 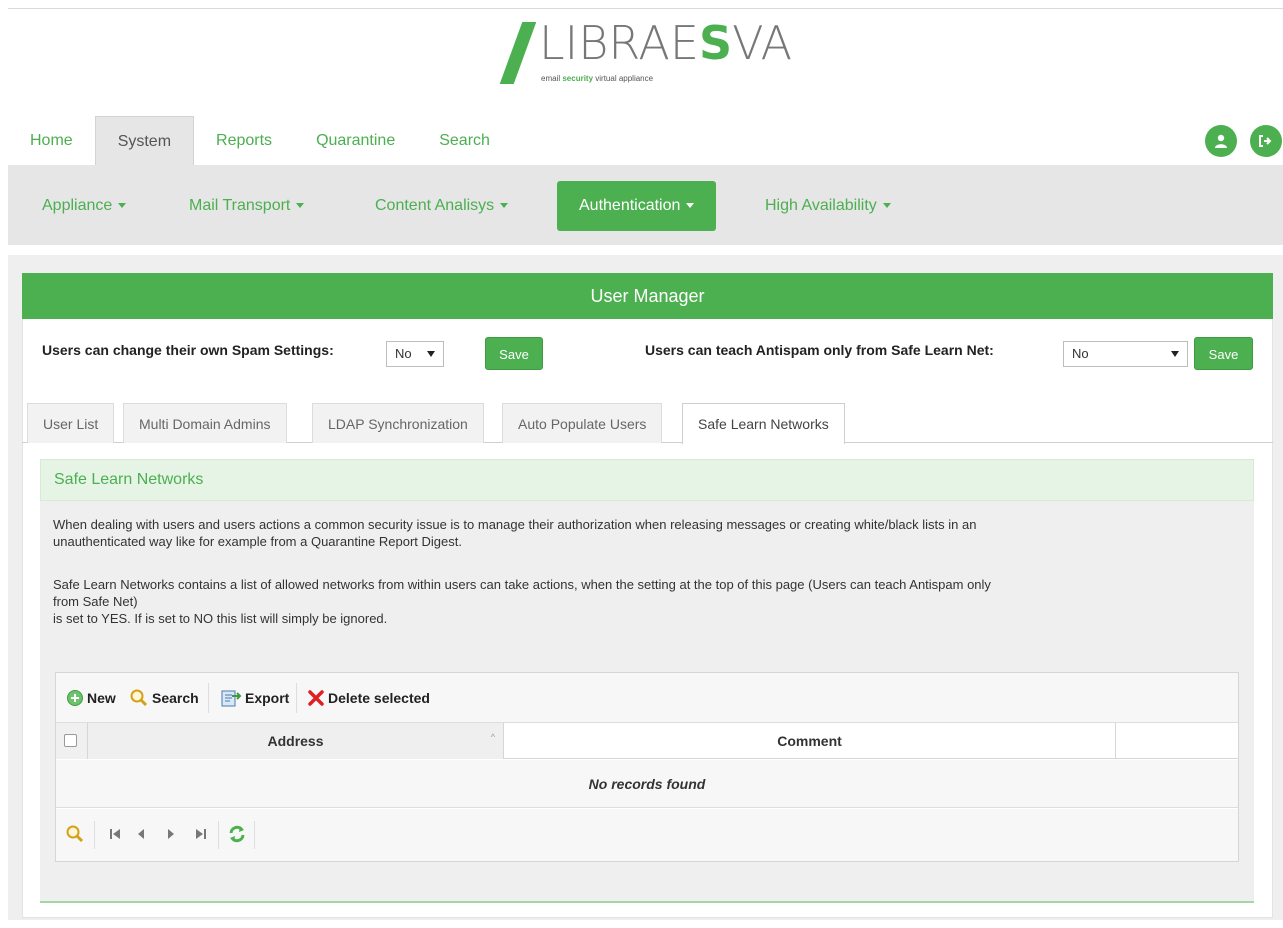 I want to click on first-page-icon, so click(x=115, y=834).